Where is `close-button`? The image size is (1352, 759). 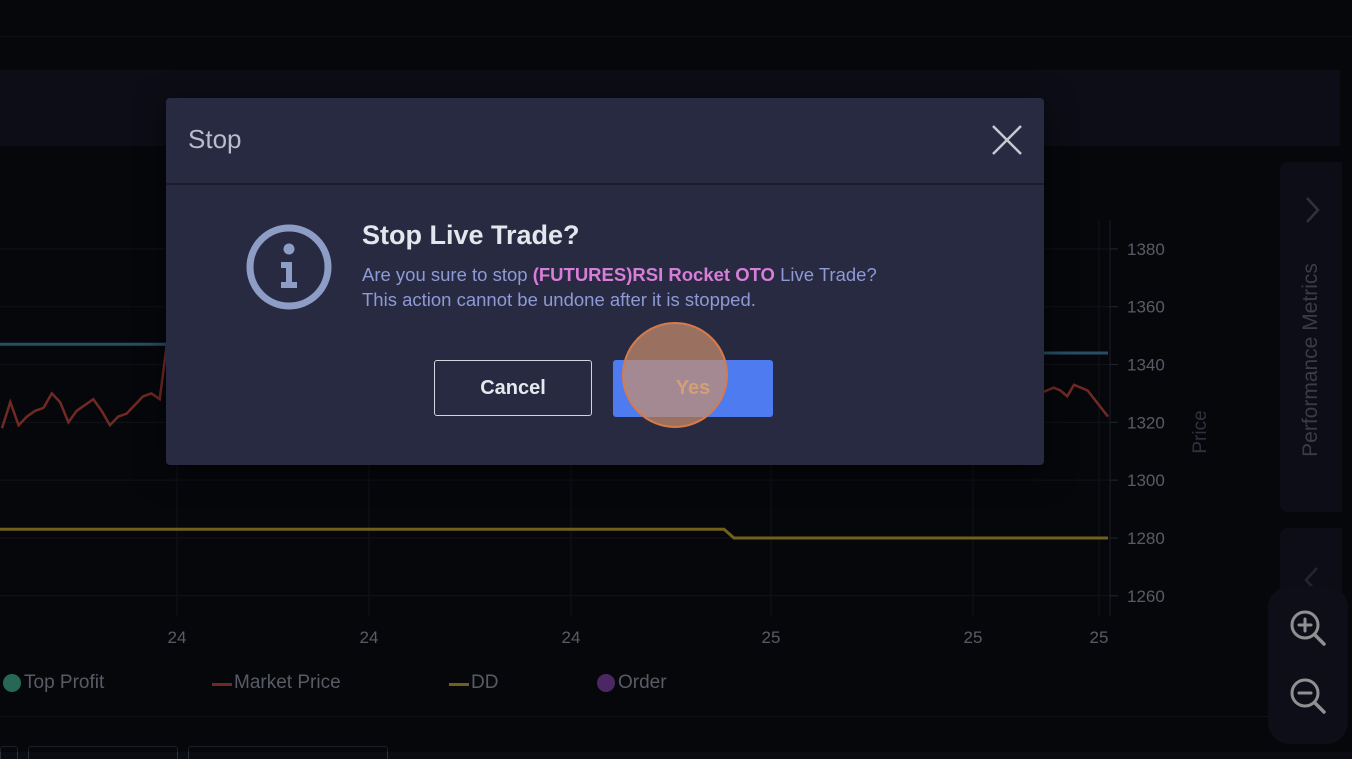 close-button is located at coordinates (1007, 140).